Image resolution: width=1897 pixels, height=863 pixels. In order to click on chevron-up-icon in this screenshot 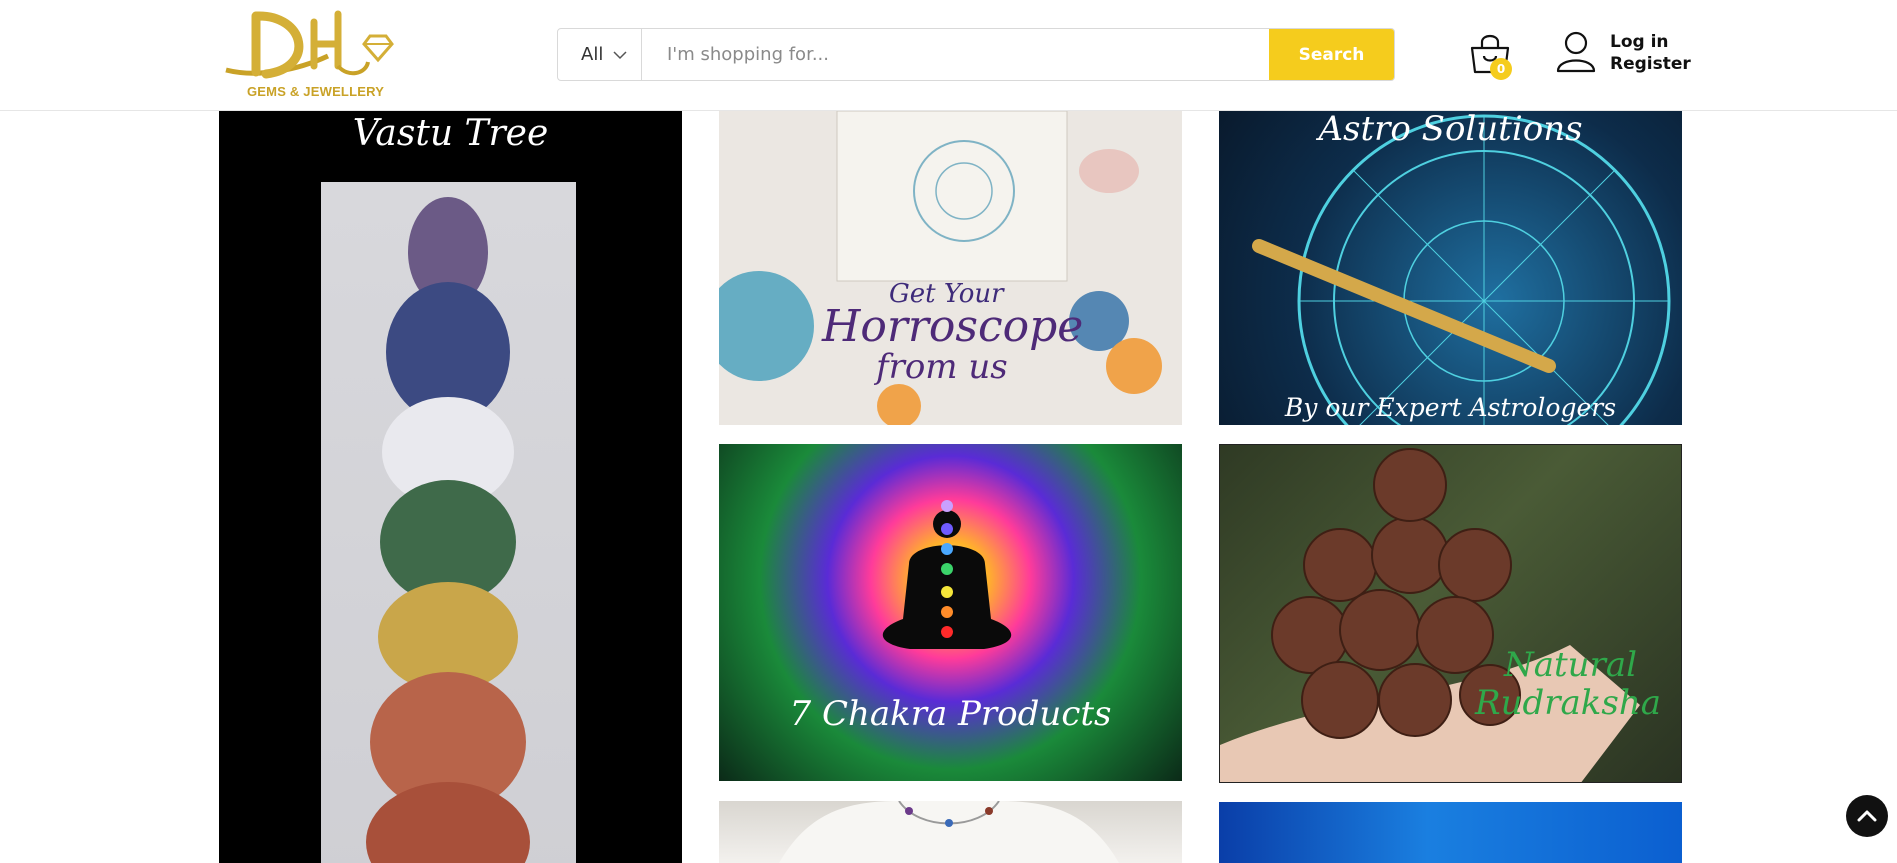, I will do `click(1867, 816)`.